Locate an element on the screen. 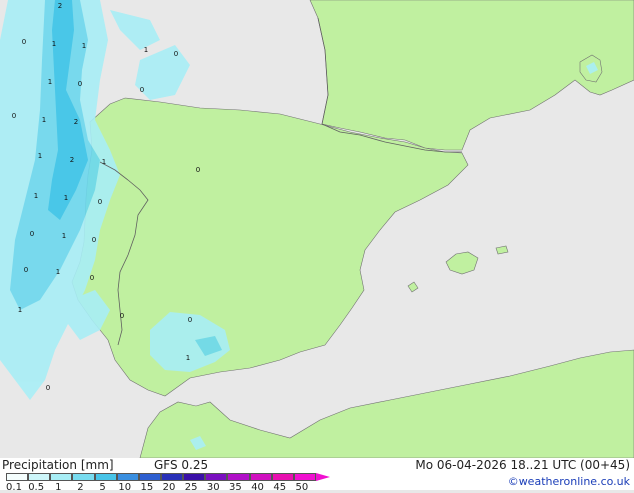 This screenshot has width=634, height=493. scale-arrow is located at coordinates (323, 477).